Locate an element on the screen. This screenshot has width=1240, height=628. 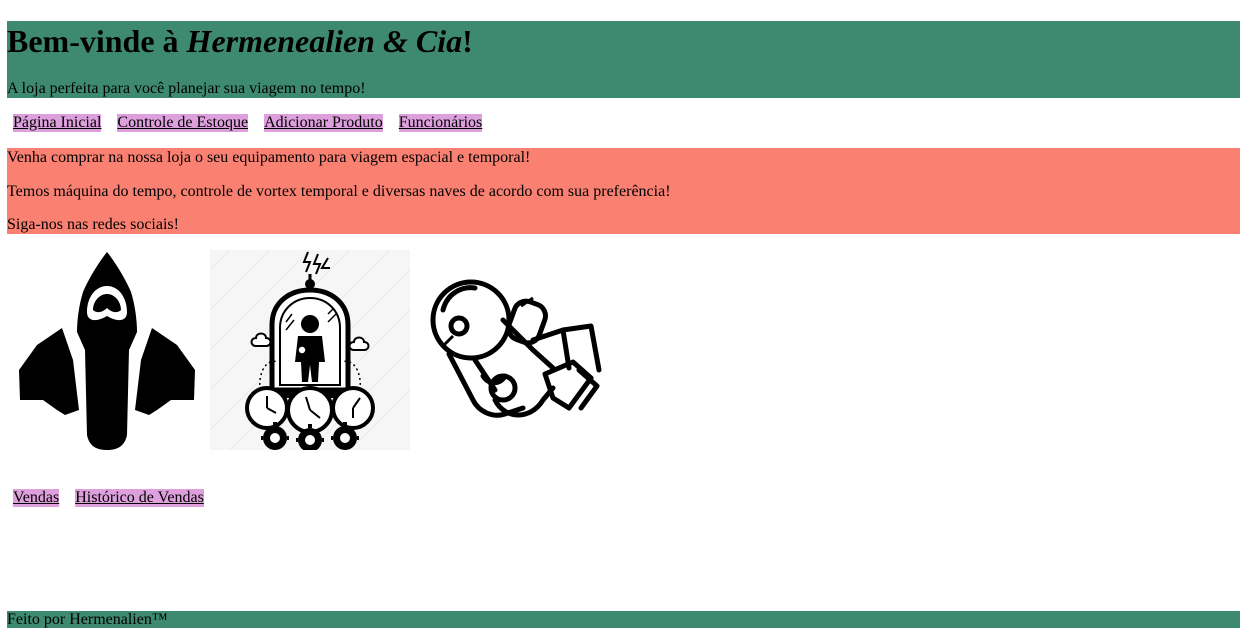
time-machine-icon is located at coordinates (310, 350).